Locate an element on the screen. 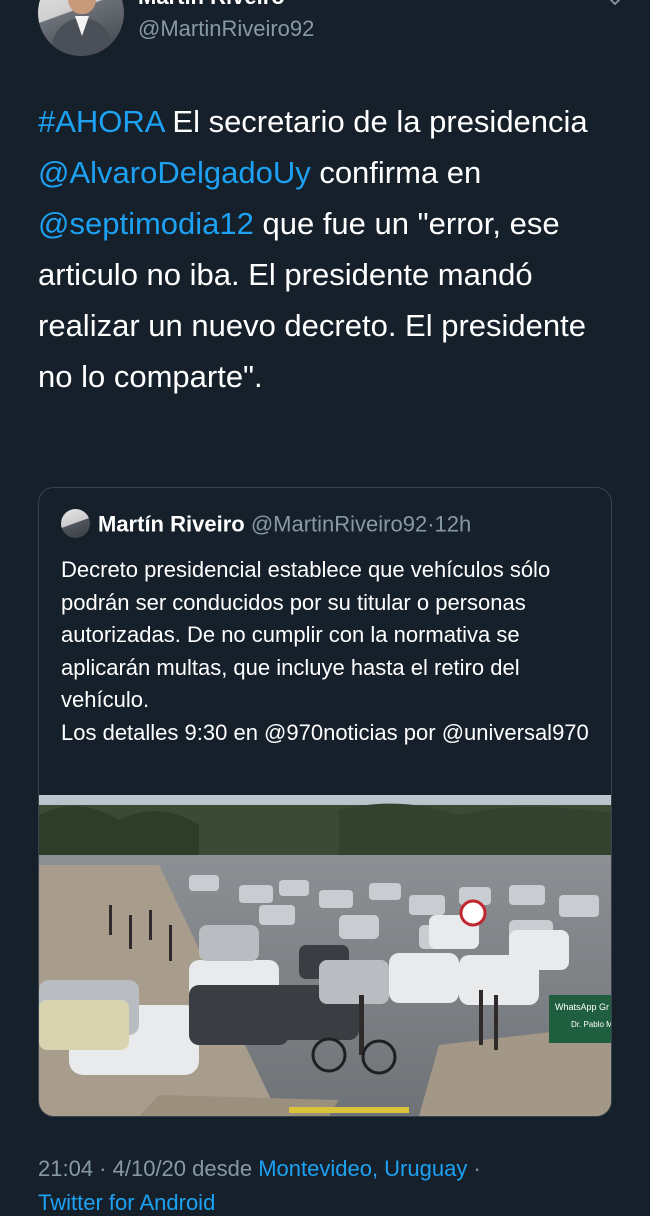 The width and height of the screenshot is (650, 1216). author-display-name: Martín Riveiro is located at coordinates (211, 5).